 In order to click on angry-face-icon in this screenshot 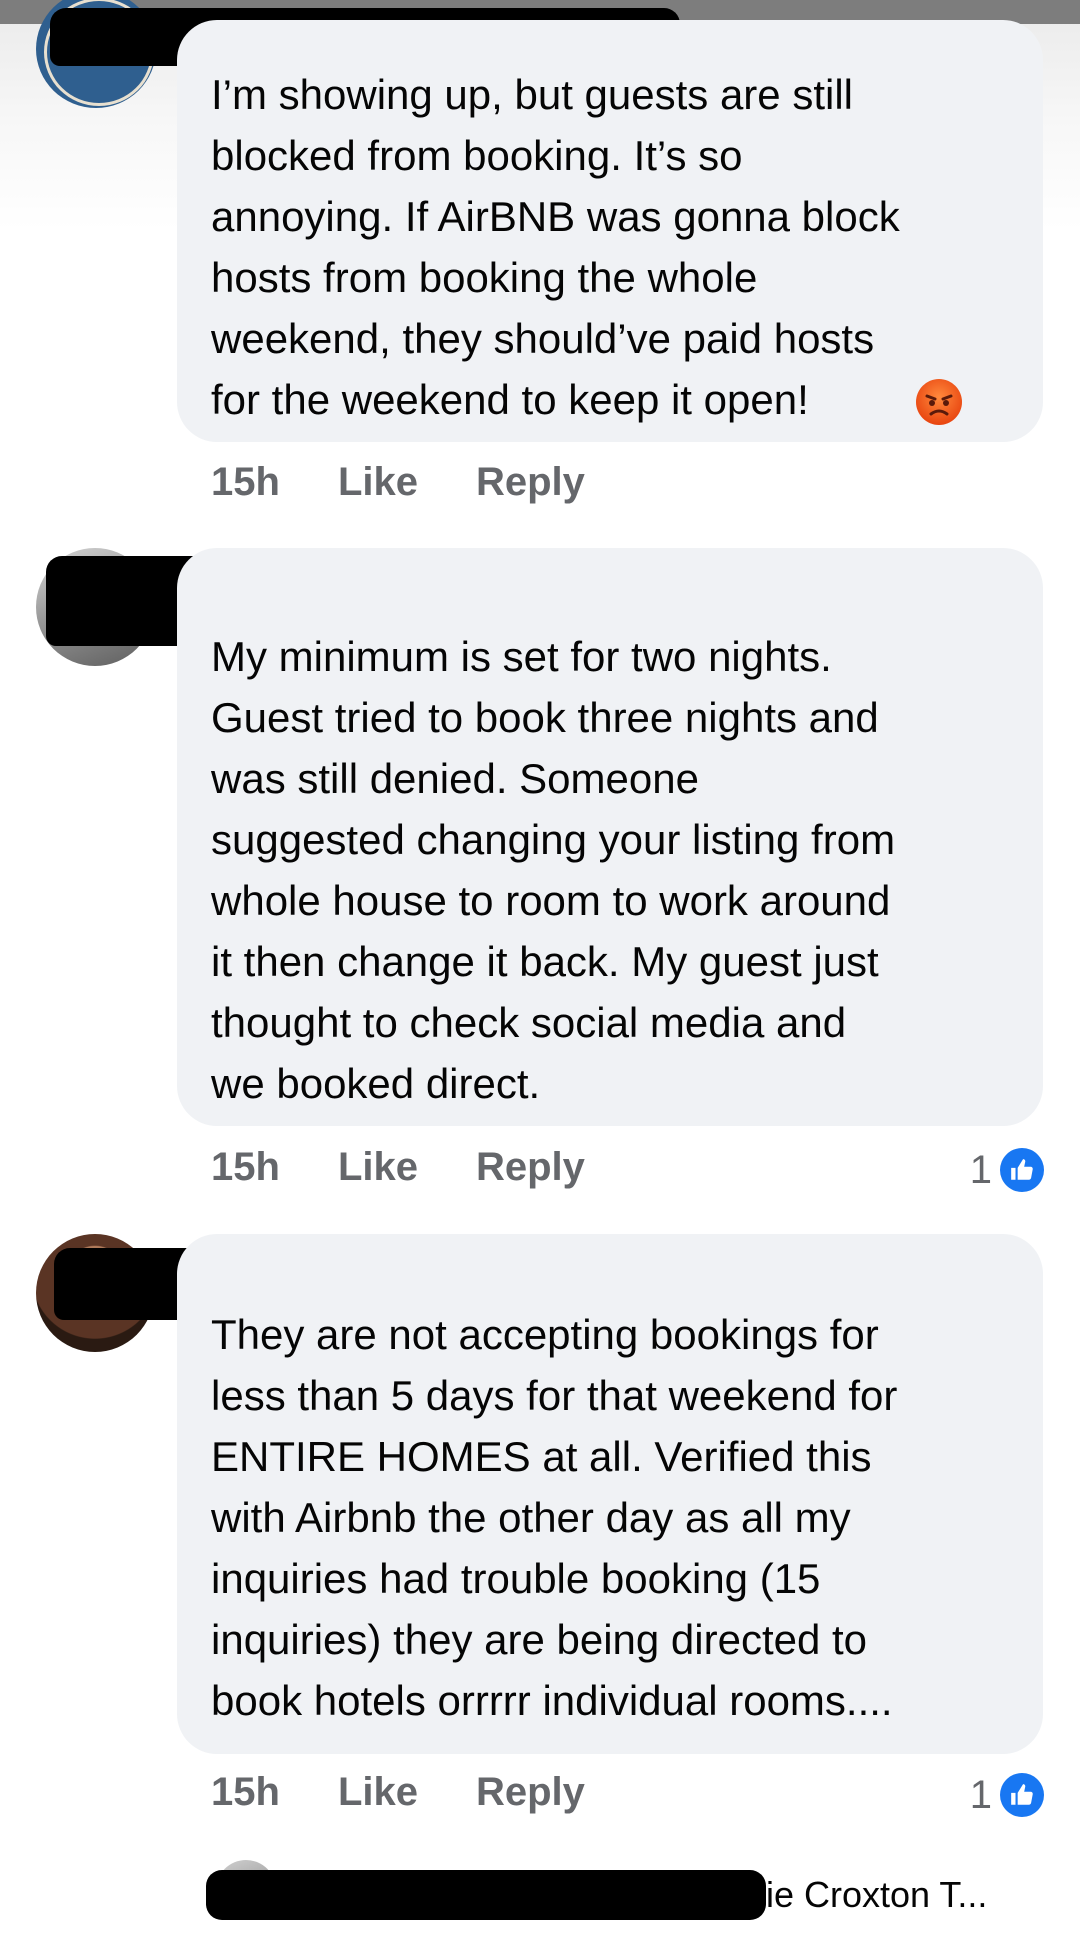, I will do `click(939, 404)`.